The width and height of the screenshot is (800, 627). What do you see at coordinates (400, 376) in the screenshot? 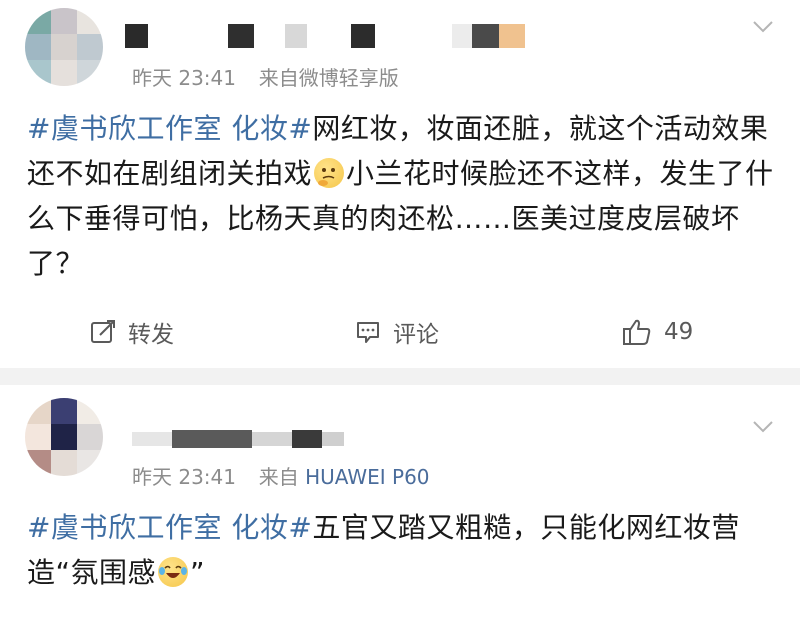
I see `card-divider` at bounding box center [400, 376].